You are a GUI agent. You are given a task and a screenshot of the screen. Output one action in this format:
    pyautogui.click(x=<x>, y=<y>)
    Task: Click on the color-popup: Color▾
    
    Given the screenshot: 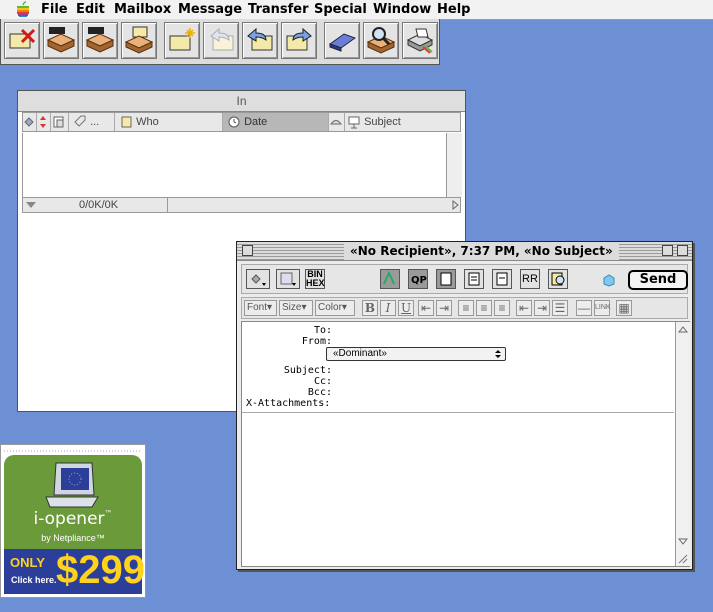 What is the action you would take?
    pyautogui.click(x=335, y=308)
    